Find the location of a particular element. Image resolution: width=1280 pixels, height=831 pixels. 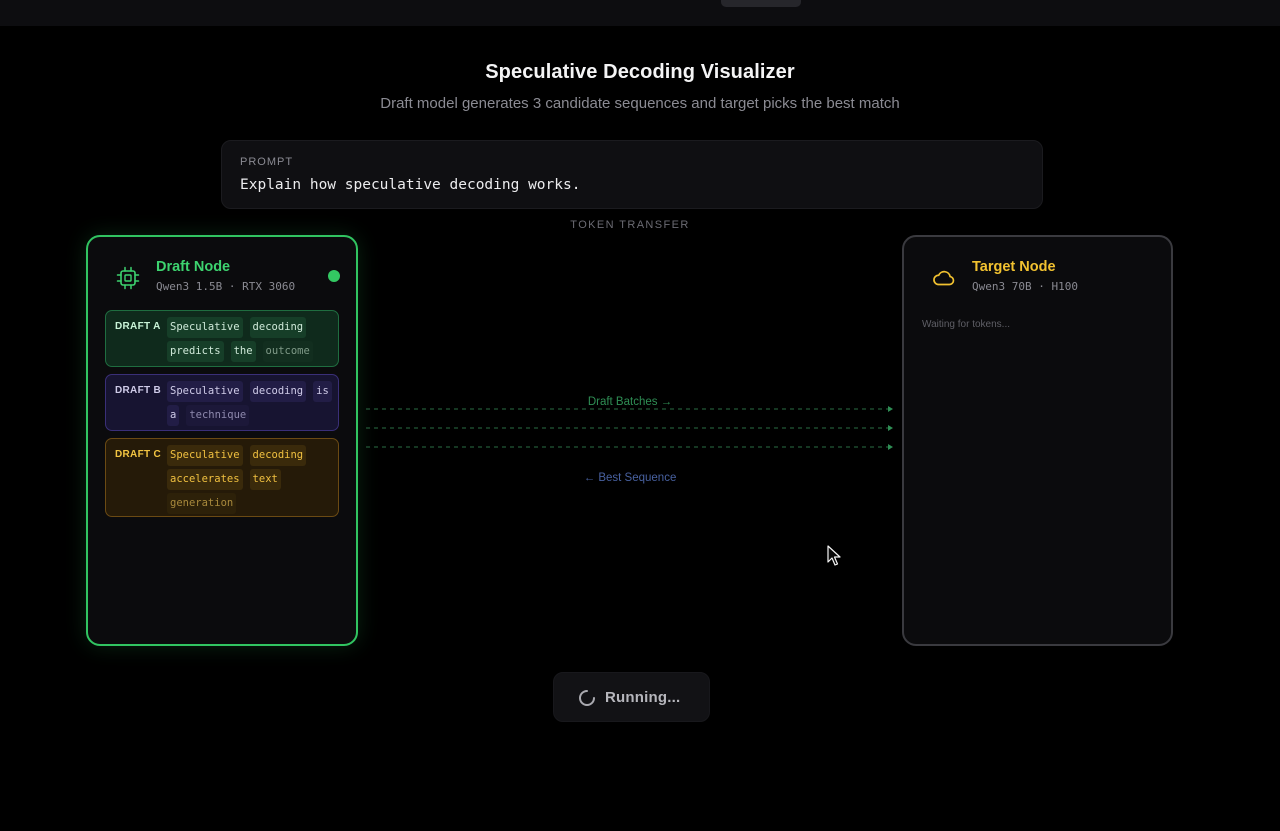

draft-label: DRAFT B is located at coordinates (138, 390).